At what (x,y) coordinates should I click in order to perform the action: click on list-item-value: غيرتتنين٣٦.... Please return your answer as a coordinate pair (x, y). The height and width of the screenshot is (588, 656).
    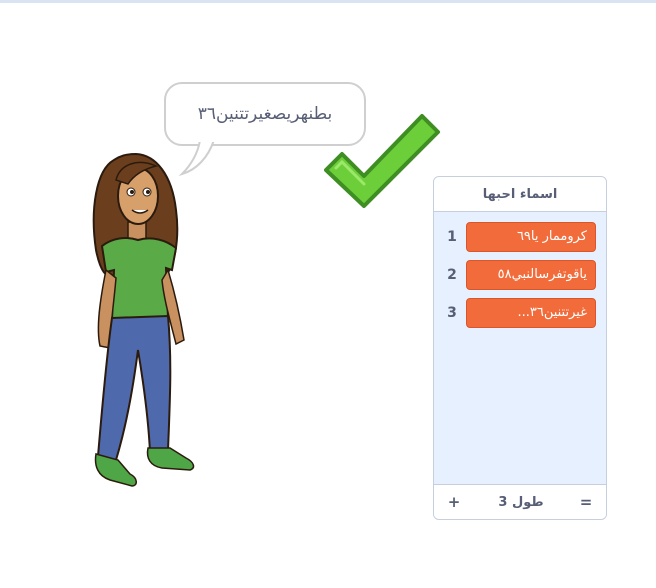
    Looking at the image, I should click on (531, 313).